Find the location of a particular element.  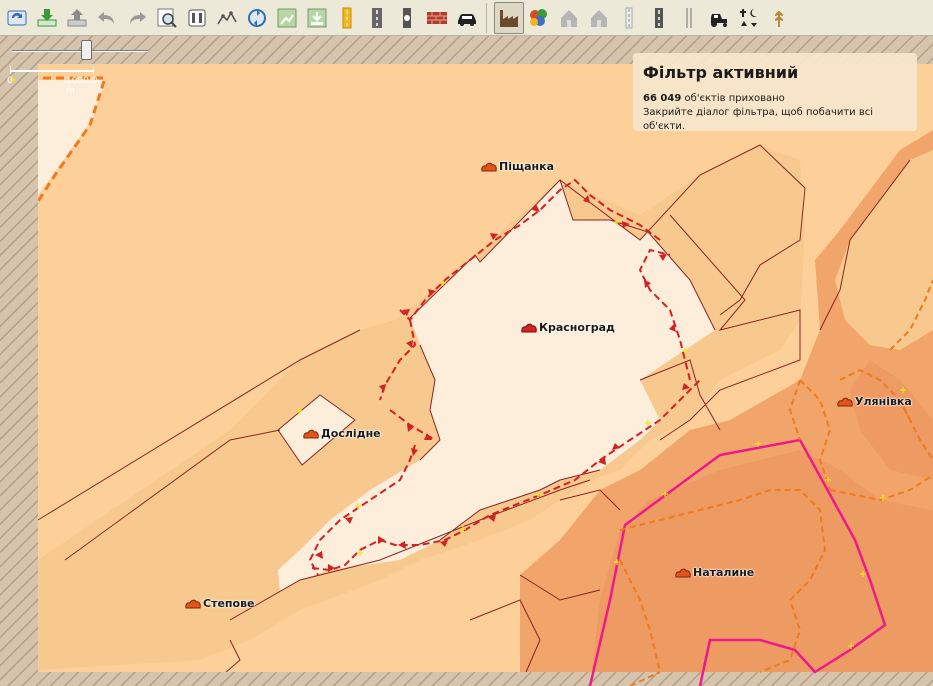

road-icon is located at coordinates (347, 17).